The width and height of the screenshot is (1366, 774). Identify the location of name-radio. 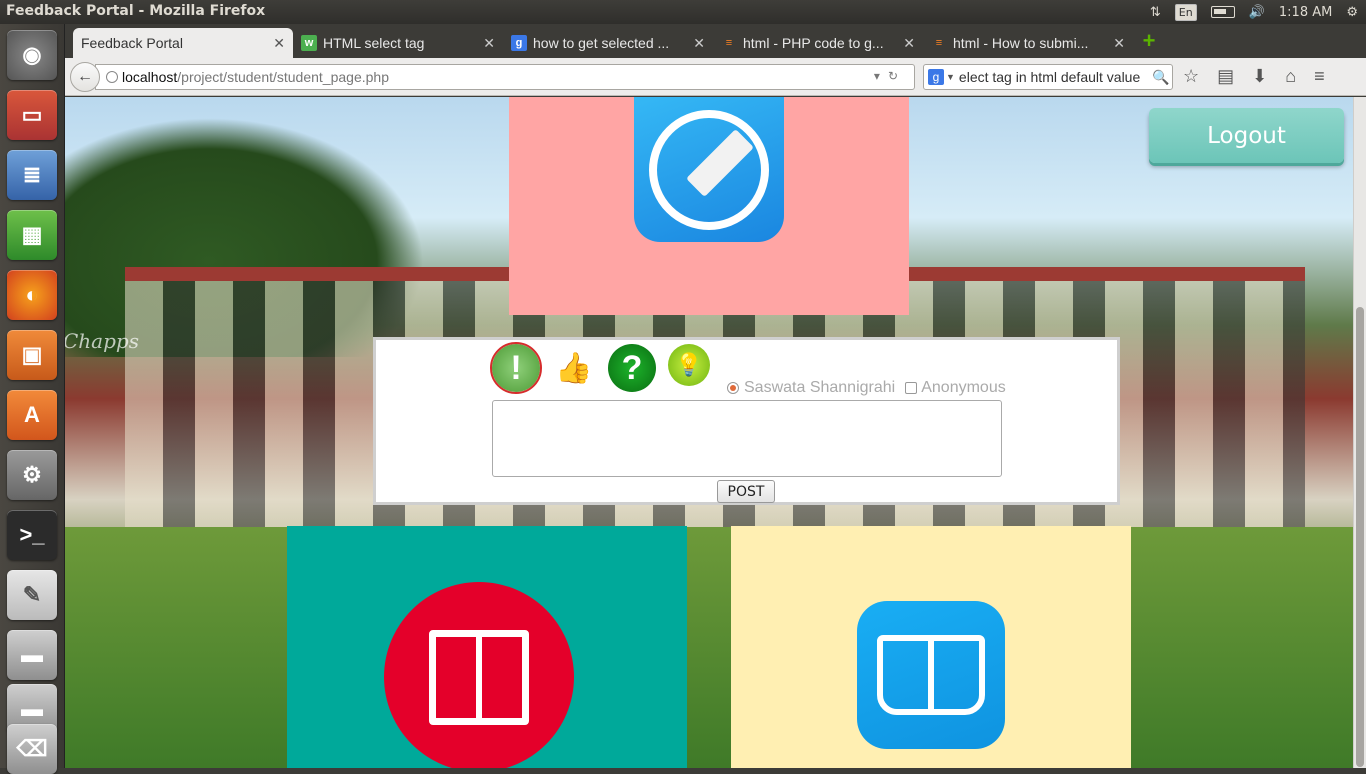
(733, 388).